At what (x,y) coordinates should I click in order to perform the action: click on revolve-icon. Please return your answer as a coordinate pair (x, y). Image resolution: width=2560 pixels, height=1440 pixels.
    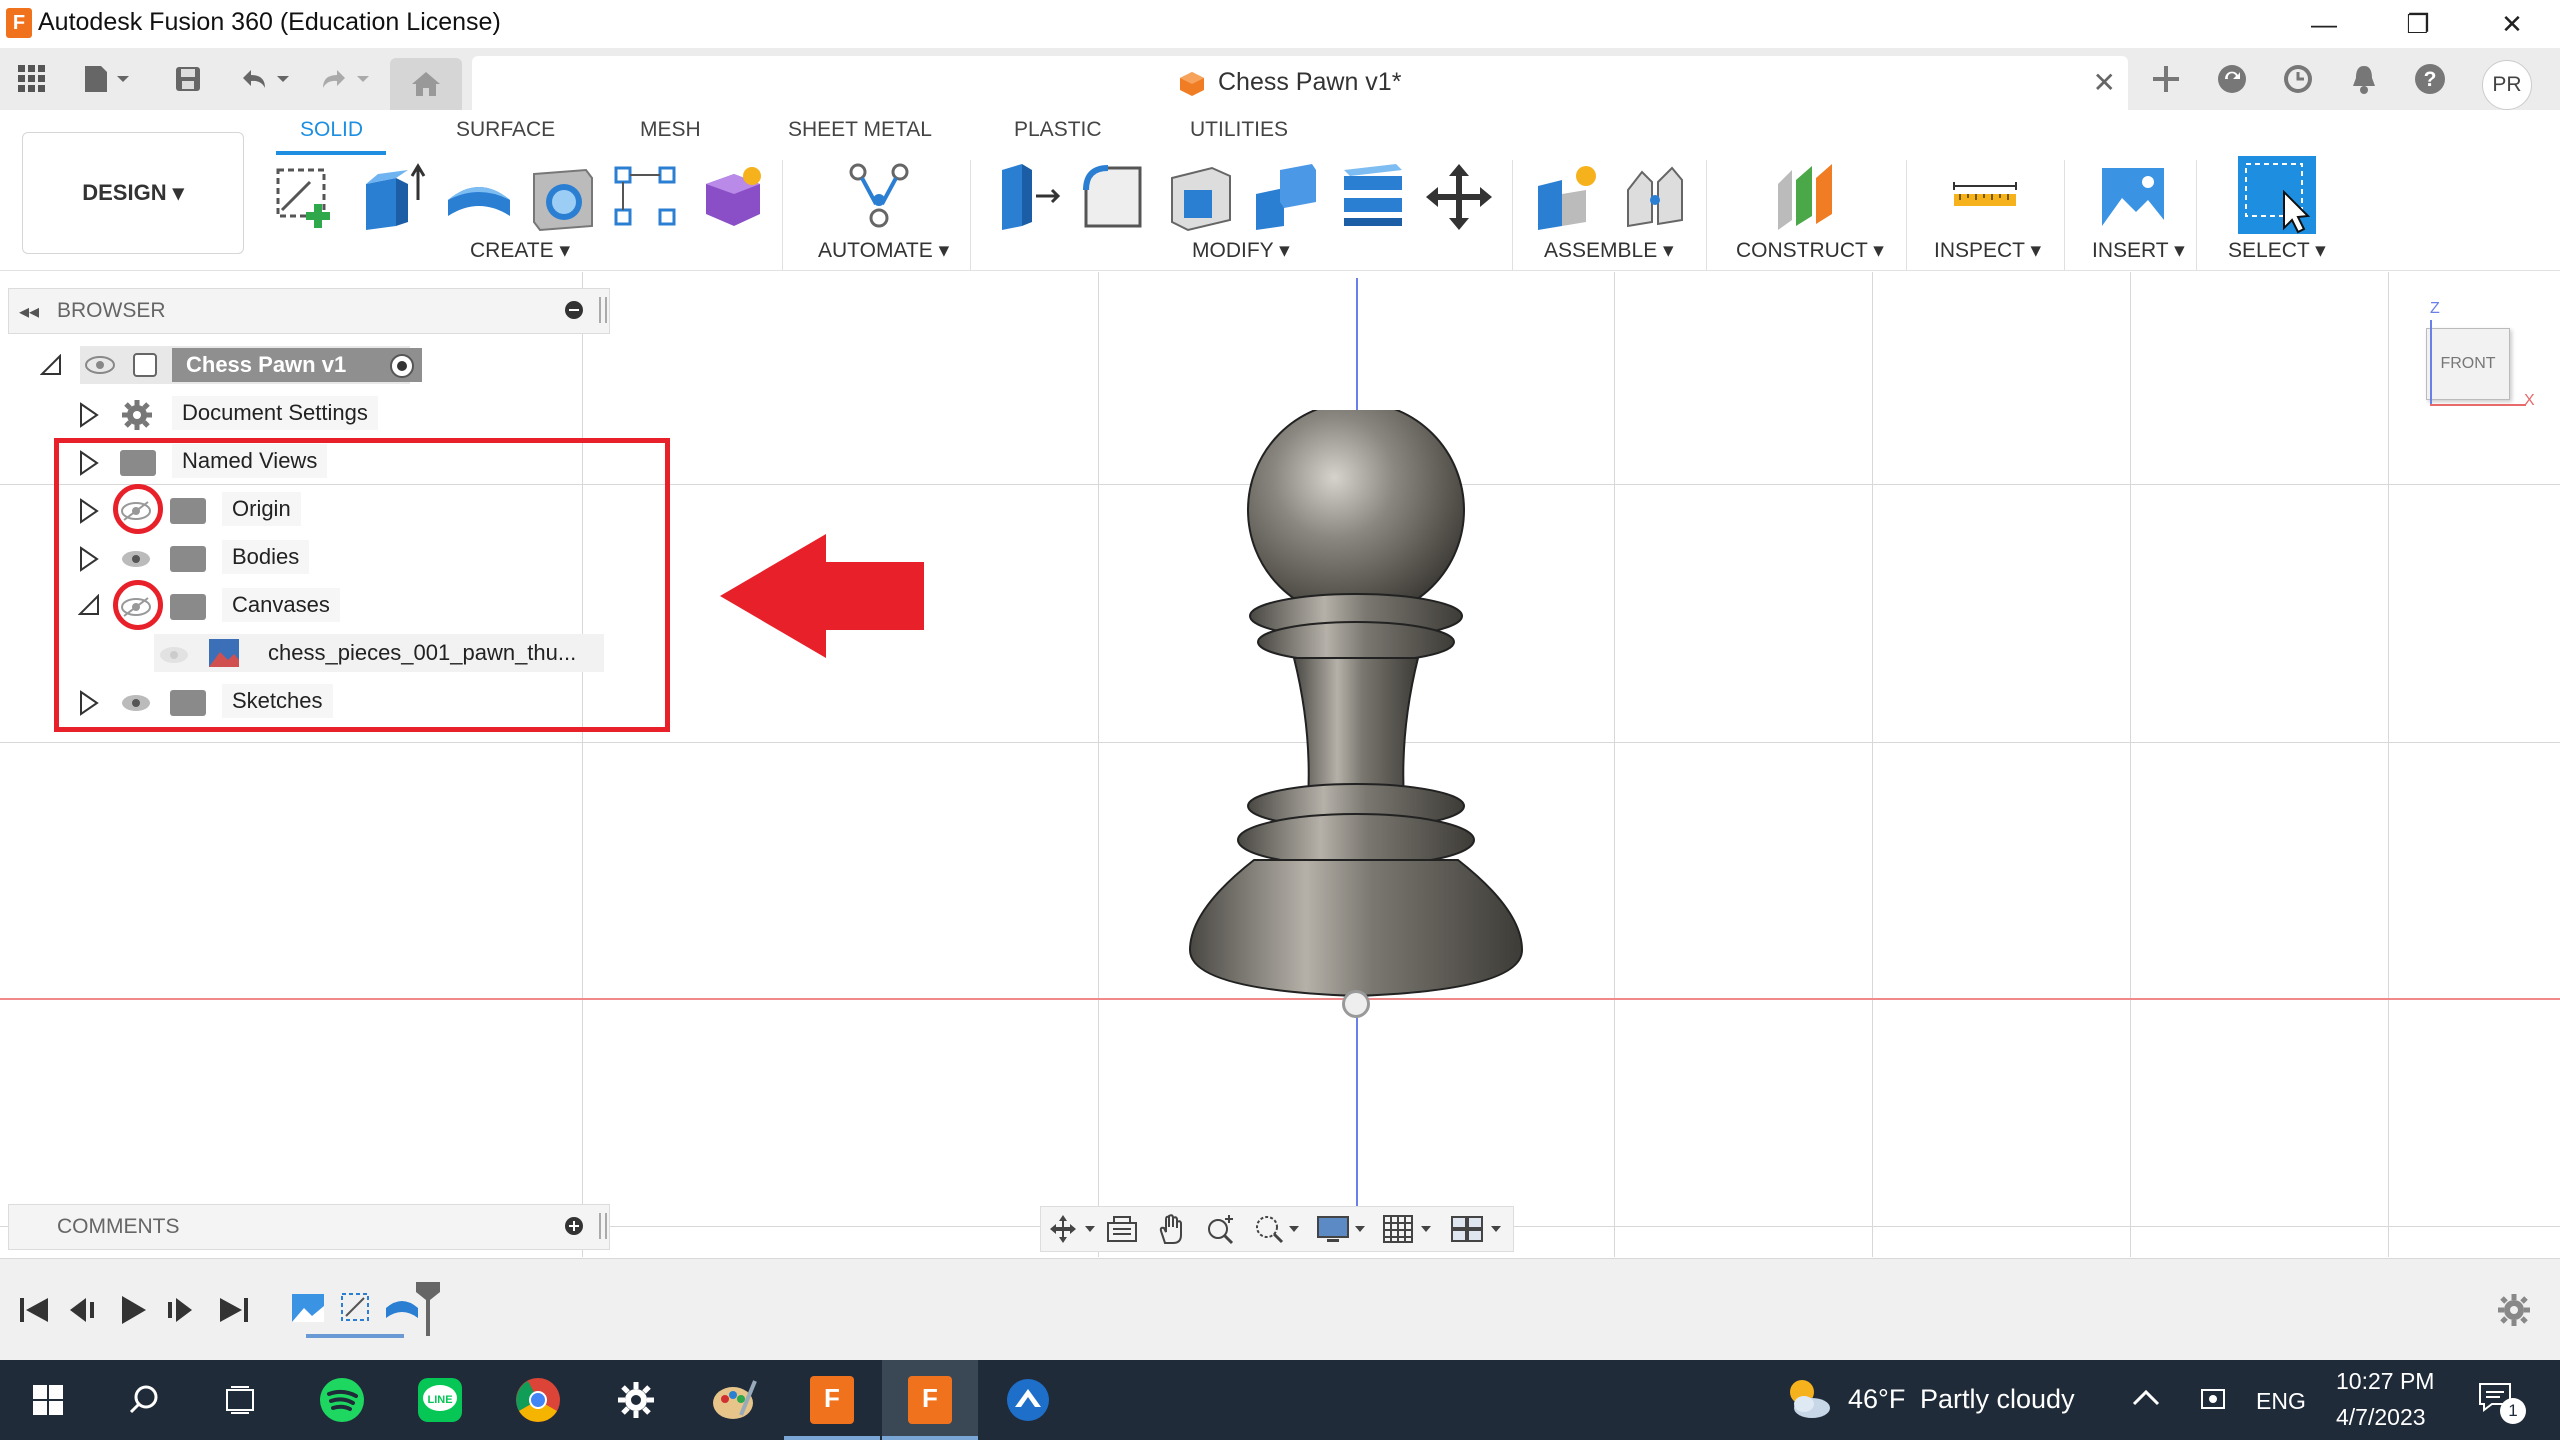
    Looking at the image, I should click on (479, 197).